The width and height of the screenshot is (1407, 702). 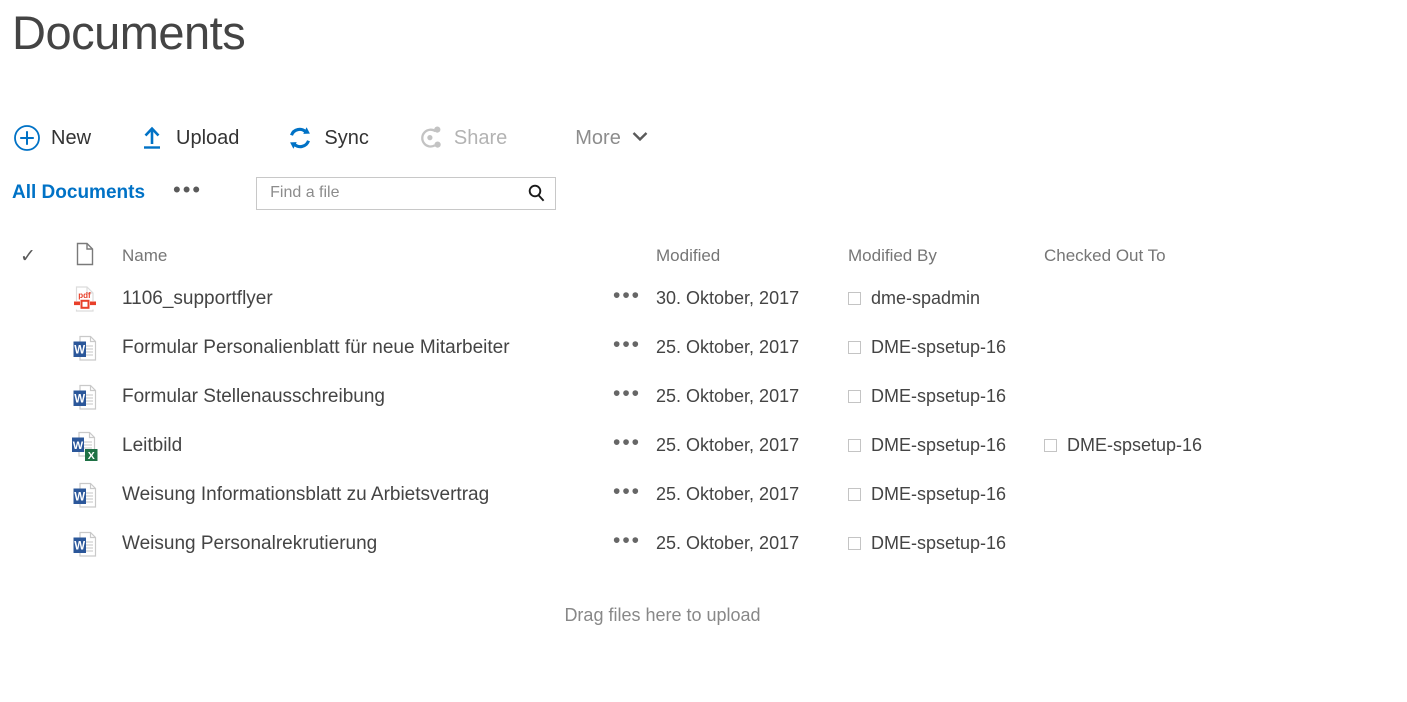 I want to click on more-button-label: More, so click(x=598, y=137).